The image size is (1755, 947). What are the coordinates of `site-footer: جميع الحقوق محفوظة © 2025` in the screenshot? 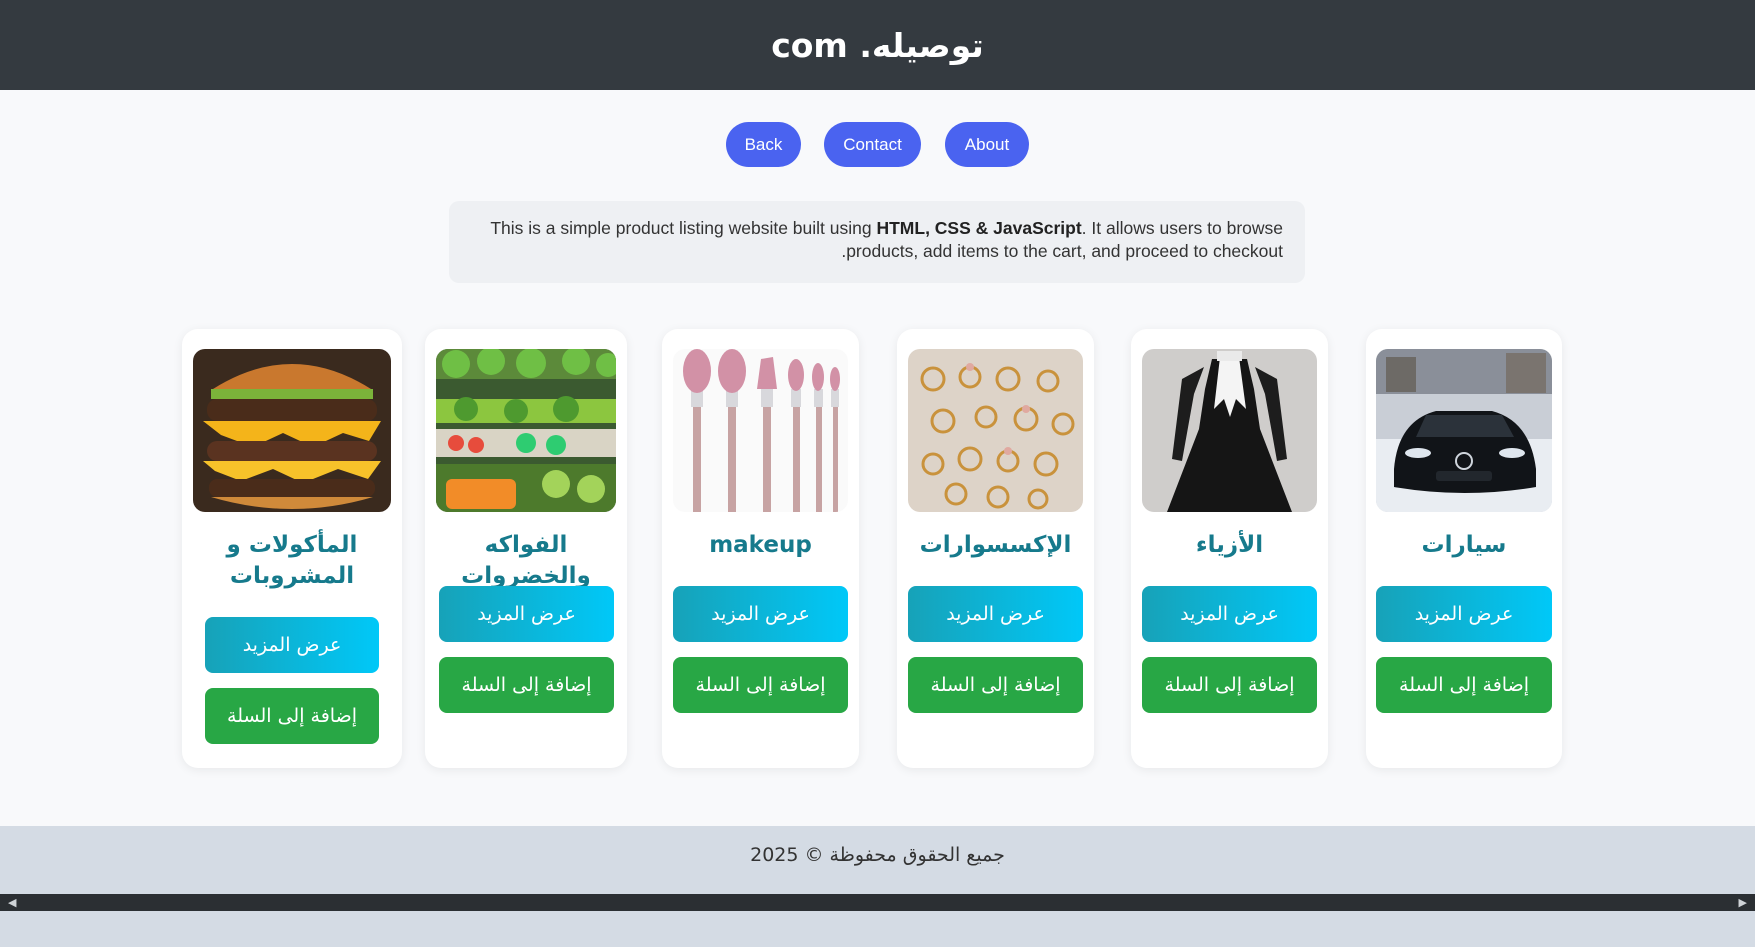 It's located at (877, 860).